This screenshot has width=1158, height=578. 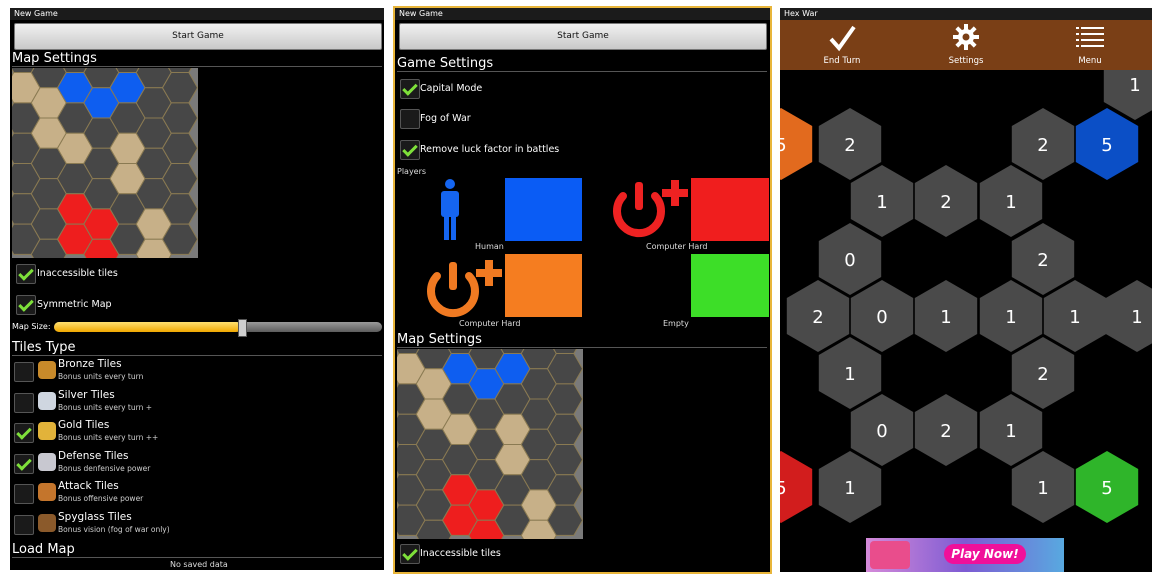 What do you see at coordinates (105, 407) in the screenshot?
I see `tile-description: Bonus units every turn +` at bounding box center [105, 407].